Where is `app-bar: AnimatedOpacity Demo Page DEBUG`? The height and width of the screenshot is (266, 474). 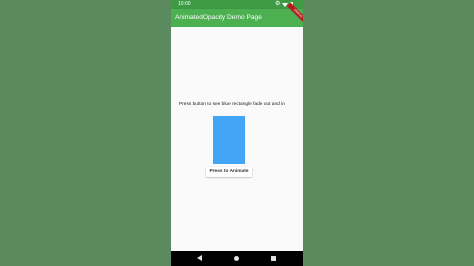 app-bar: AnimatedOpacity Demo Page DEBUG is located at coordinates (237, 14).